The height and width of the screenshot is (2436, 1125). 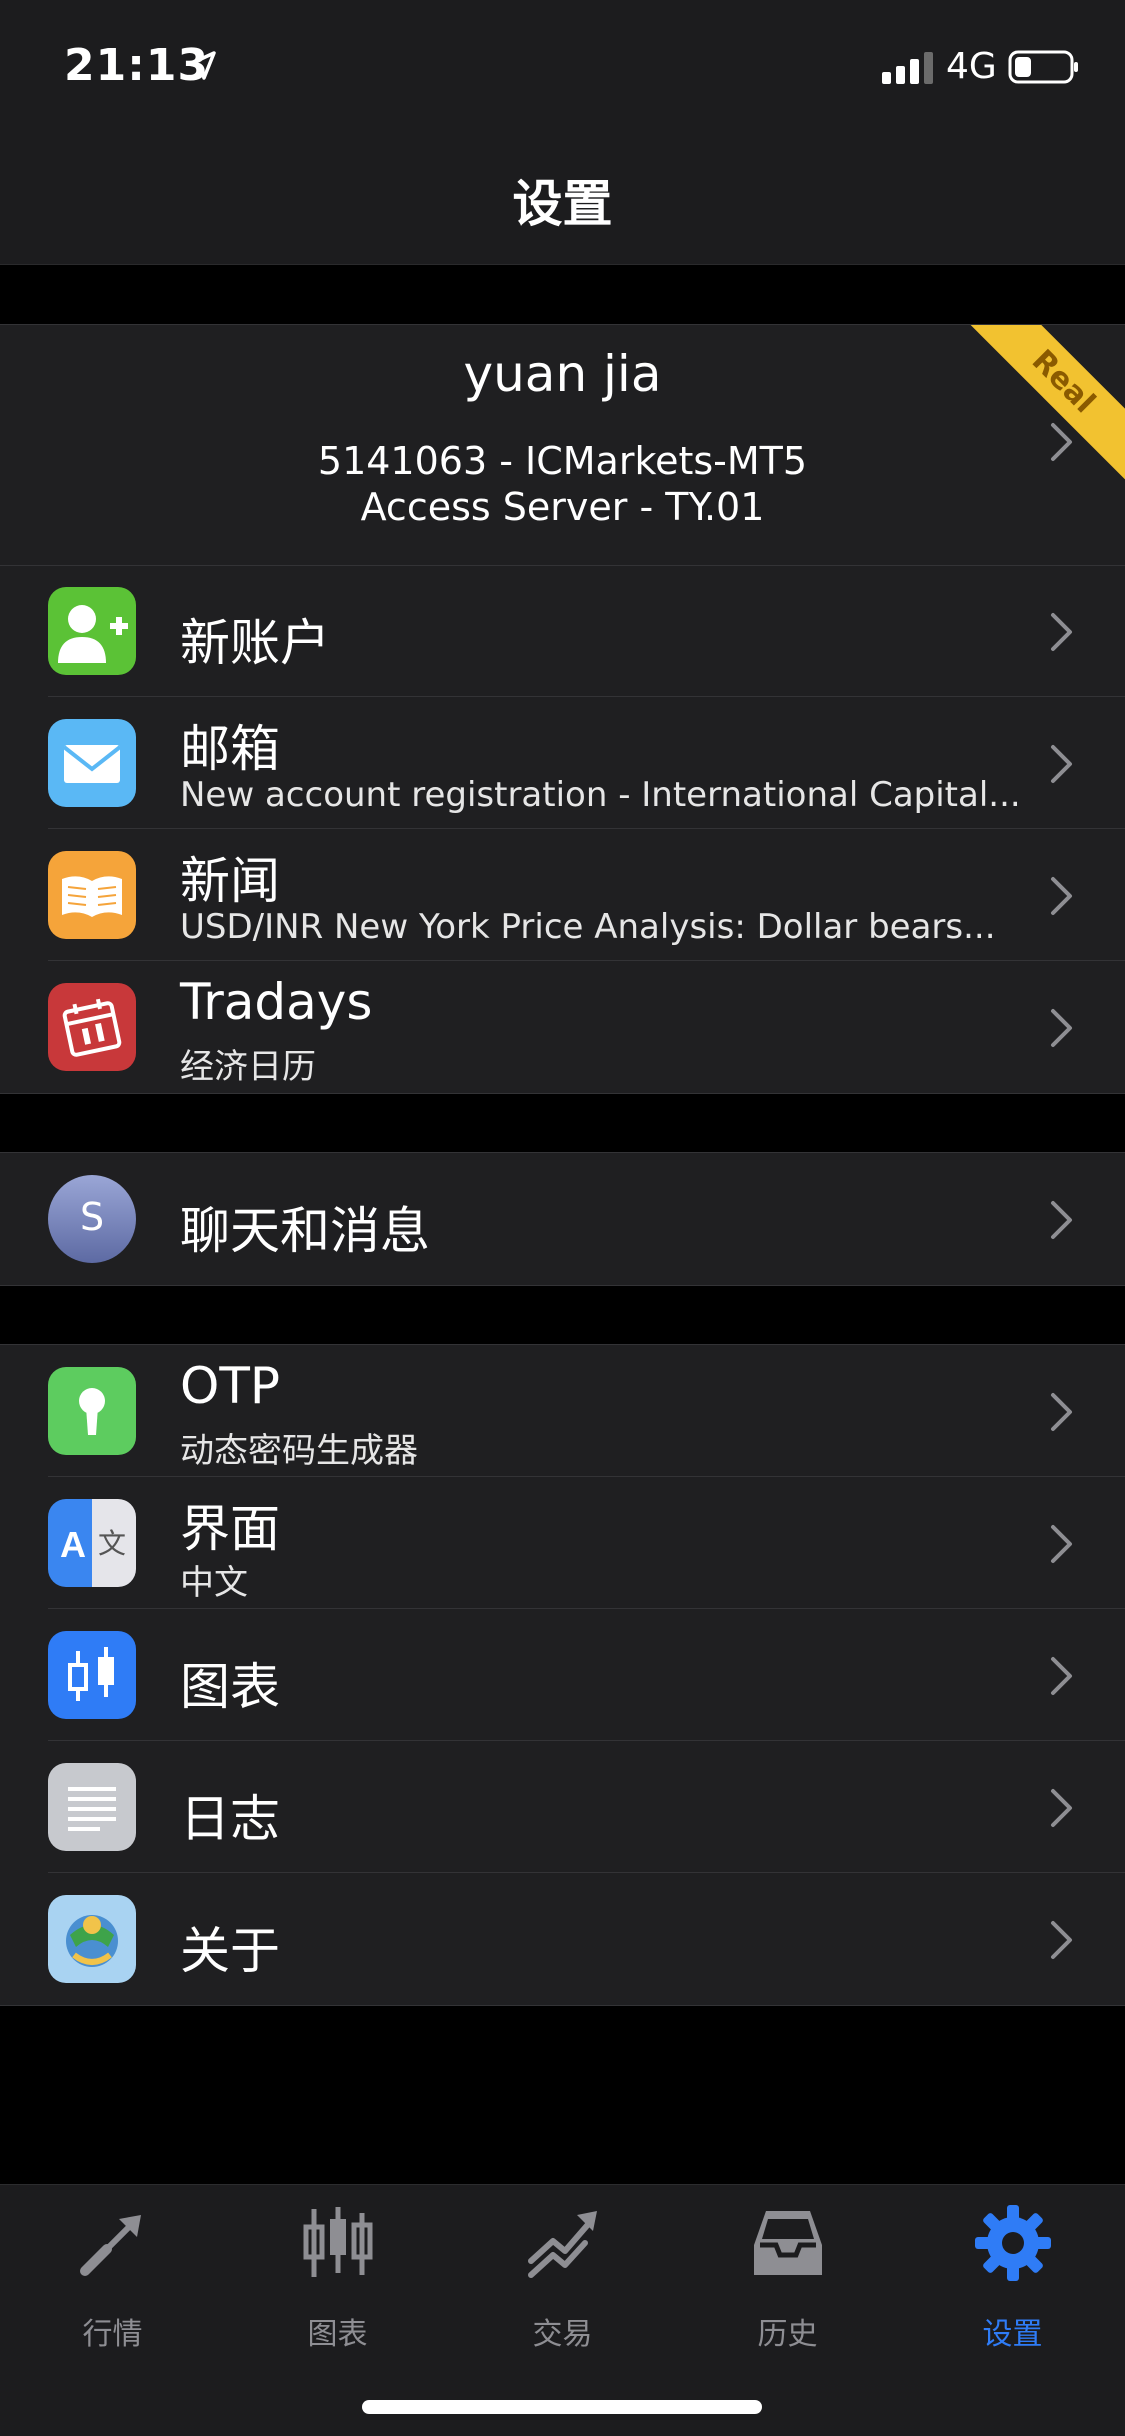 I want to click on avatar-letter: S, so click(x=92, y=1217).